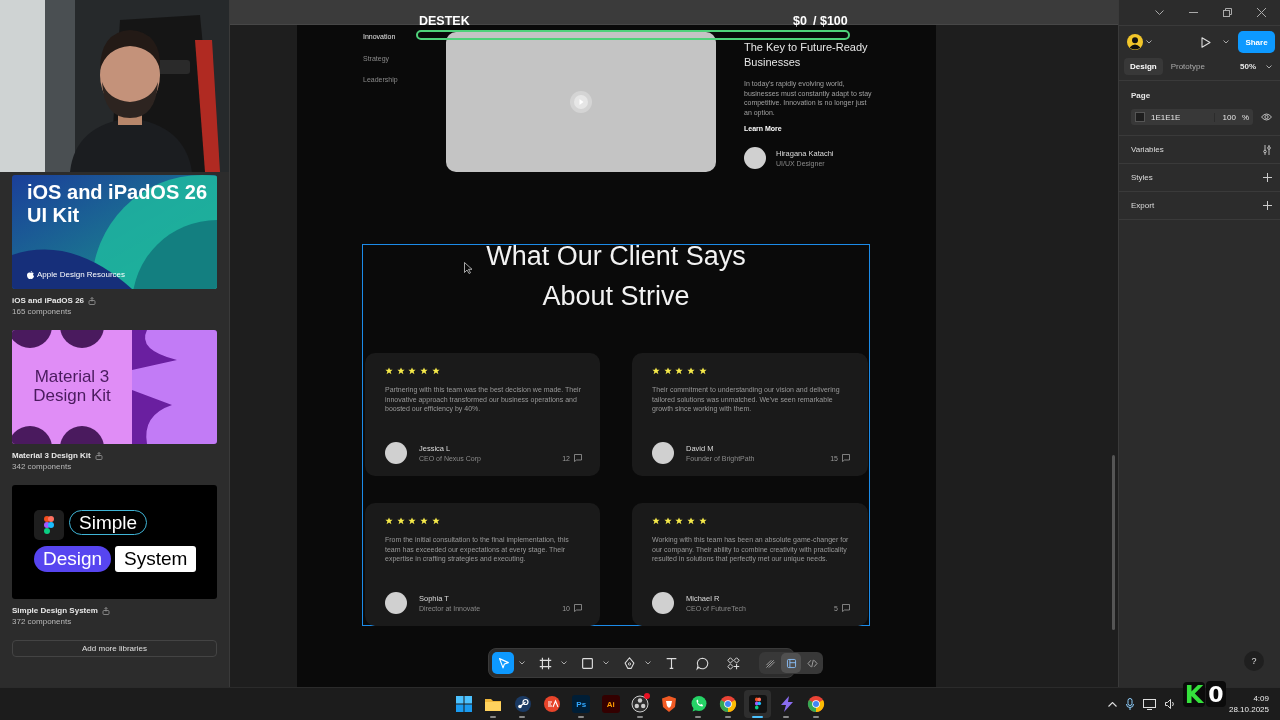  I want to click on overlay-goal: / $100, so click(830, 21).